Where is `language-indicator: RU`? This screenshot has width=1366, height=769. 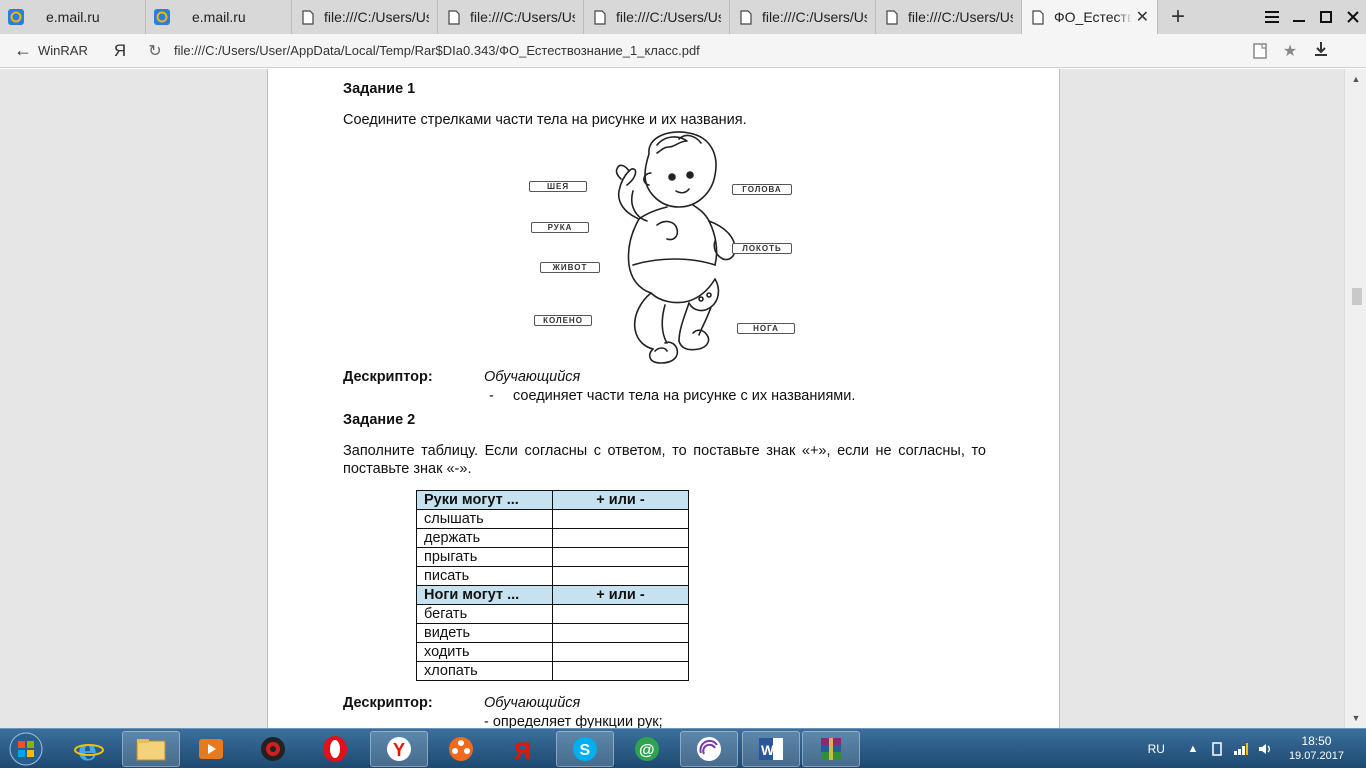
language-indicator: RU is located at coordinates (1156, 749).